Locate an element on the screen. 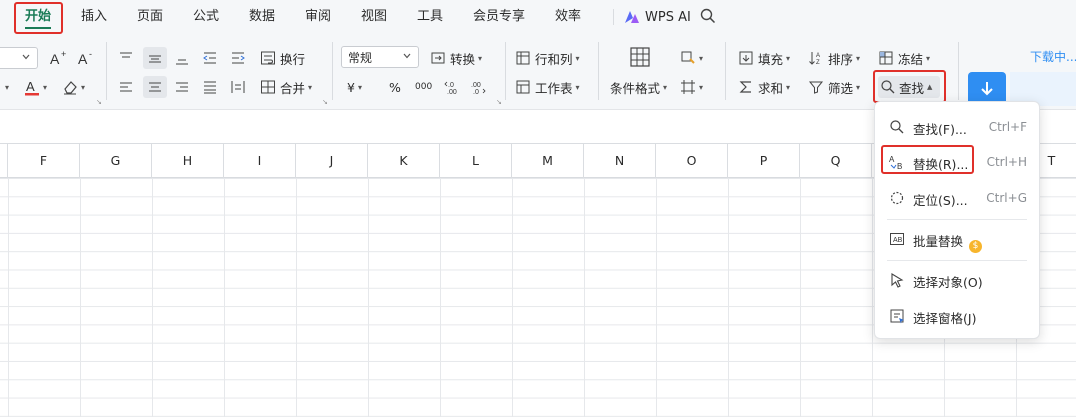 The height and width of the screenshot is (417, 1076). tab-tools: 工具 is located at coordinates (430, 17).